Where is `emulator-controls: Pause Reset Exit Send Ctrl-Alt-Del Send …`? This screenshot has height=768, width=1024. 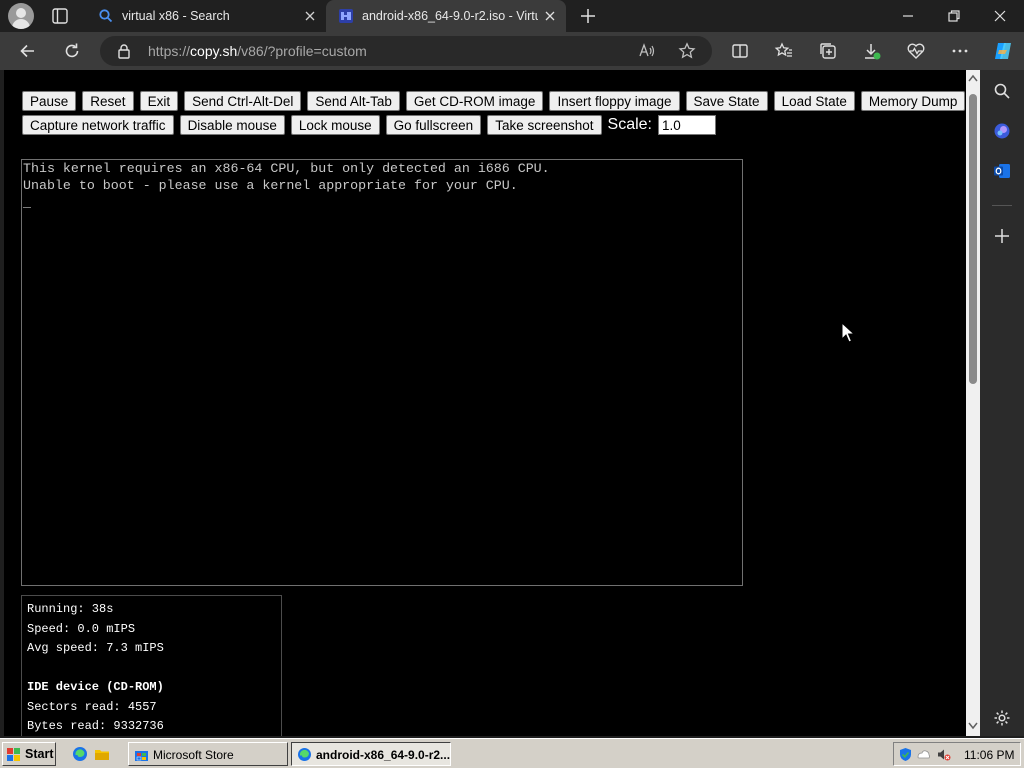 emulator-controls: Pause Reset Exit Send Ctrl-Alt-Del Send … is located at coordinates (494, 114).